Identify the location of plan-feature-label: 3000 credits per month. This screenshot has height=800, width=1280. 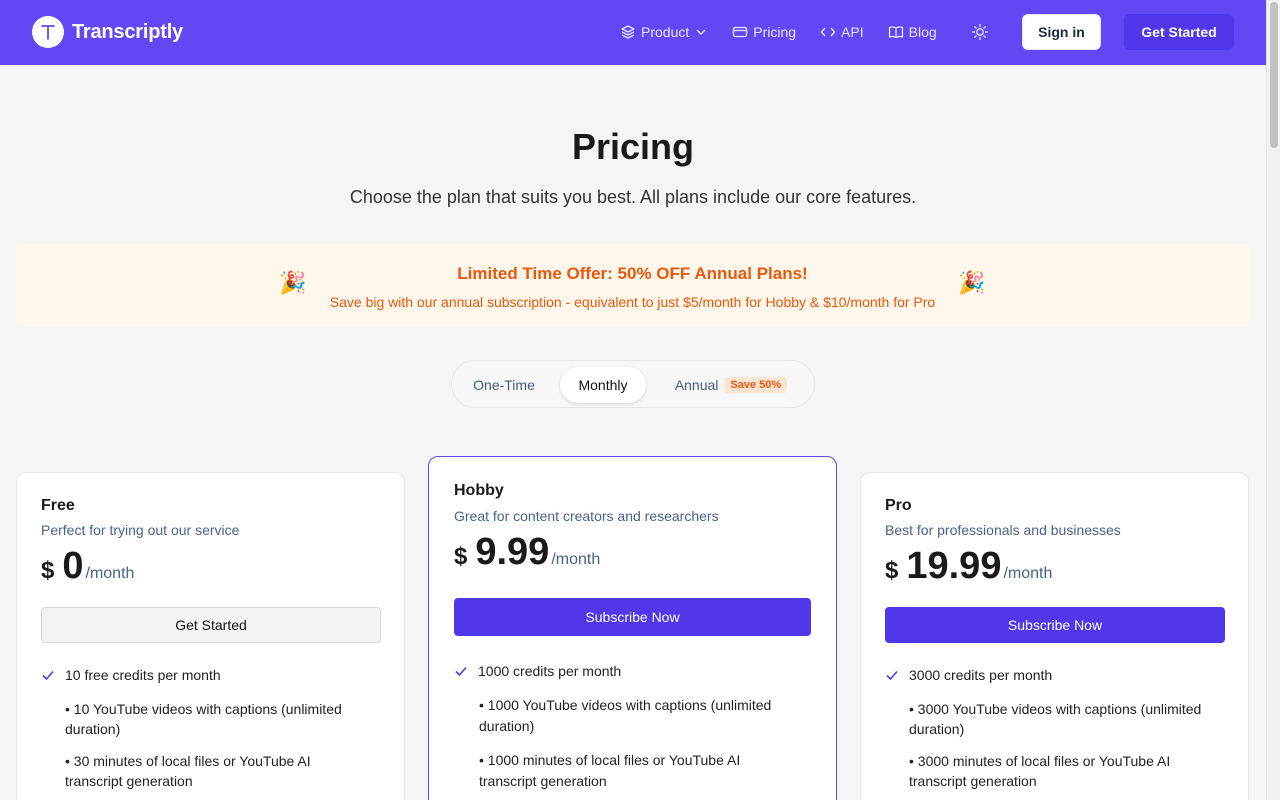
(981, 675).